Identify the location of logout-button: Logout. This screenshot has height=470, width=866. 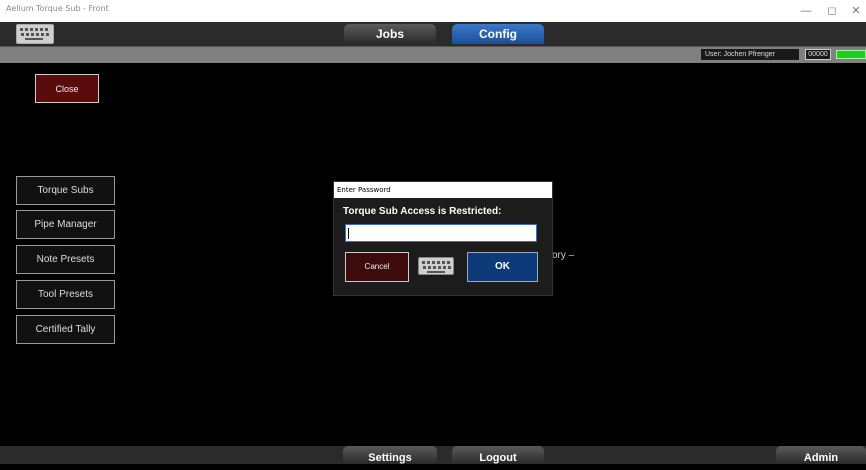
(498, 455).